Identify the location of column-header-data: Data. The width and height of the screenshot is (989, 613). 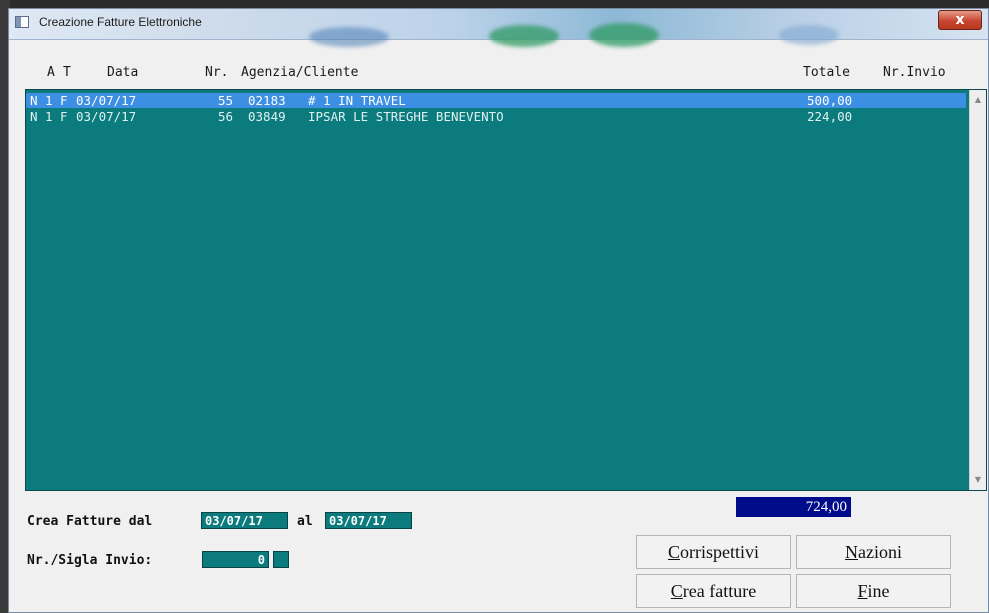
(123, 72).